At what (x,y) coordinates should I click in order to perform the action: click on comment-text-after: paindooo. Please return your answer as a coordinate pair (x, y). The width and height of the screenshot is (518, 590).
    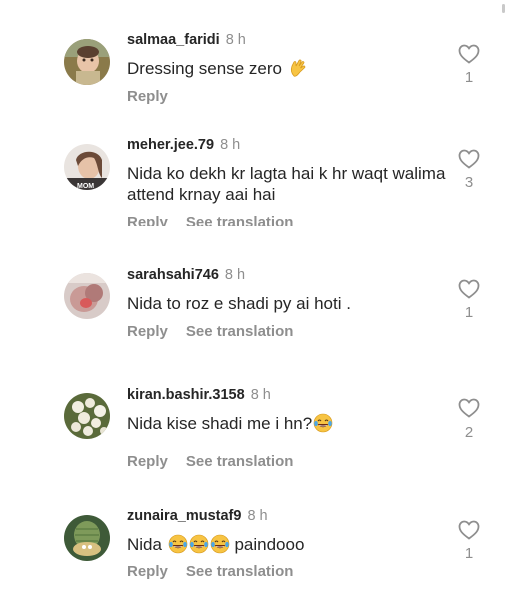
    Looking at the image, I should click on (269, 544).